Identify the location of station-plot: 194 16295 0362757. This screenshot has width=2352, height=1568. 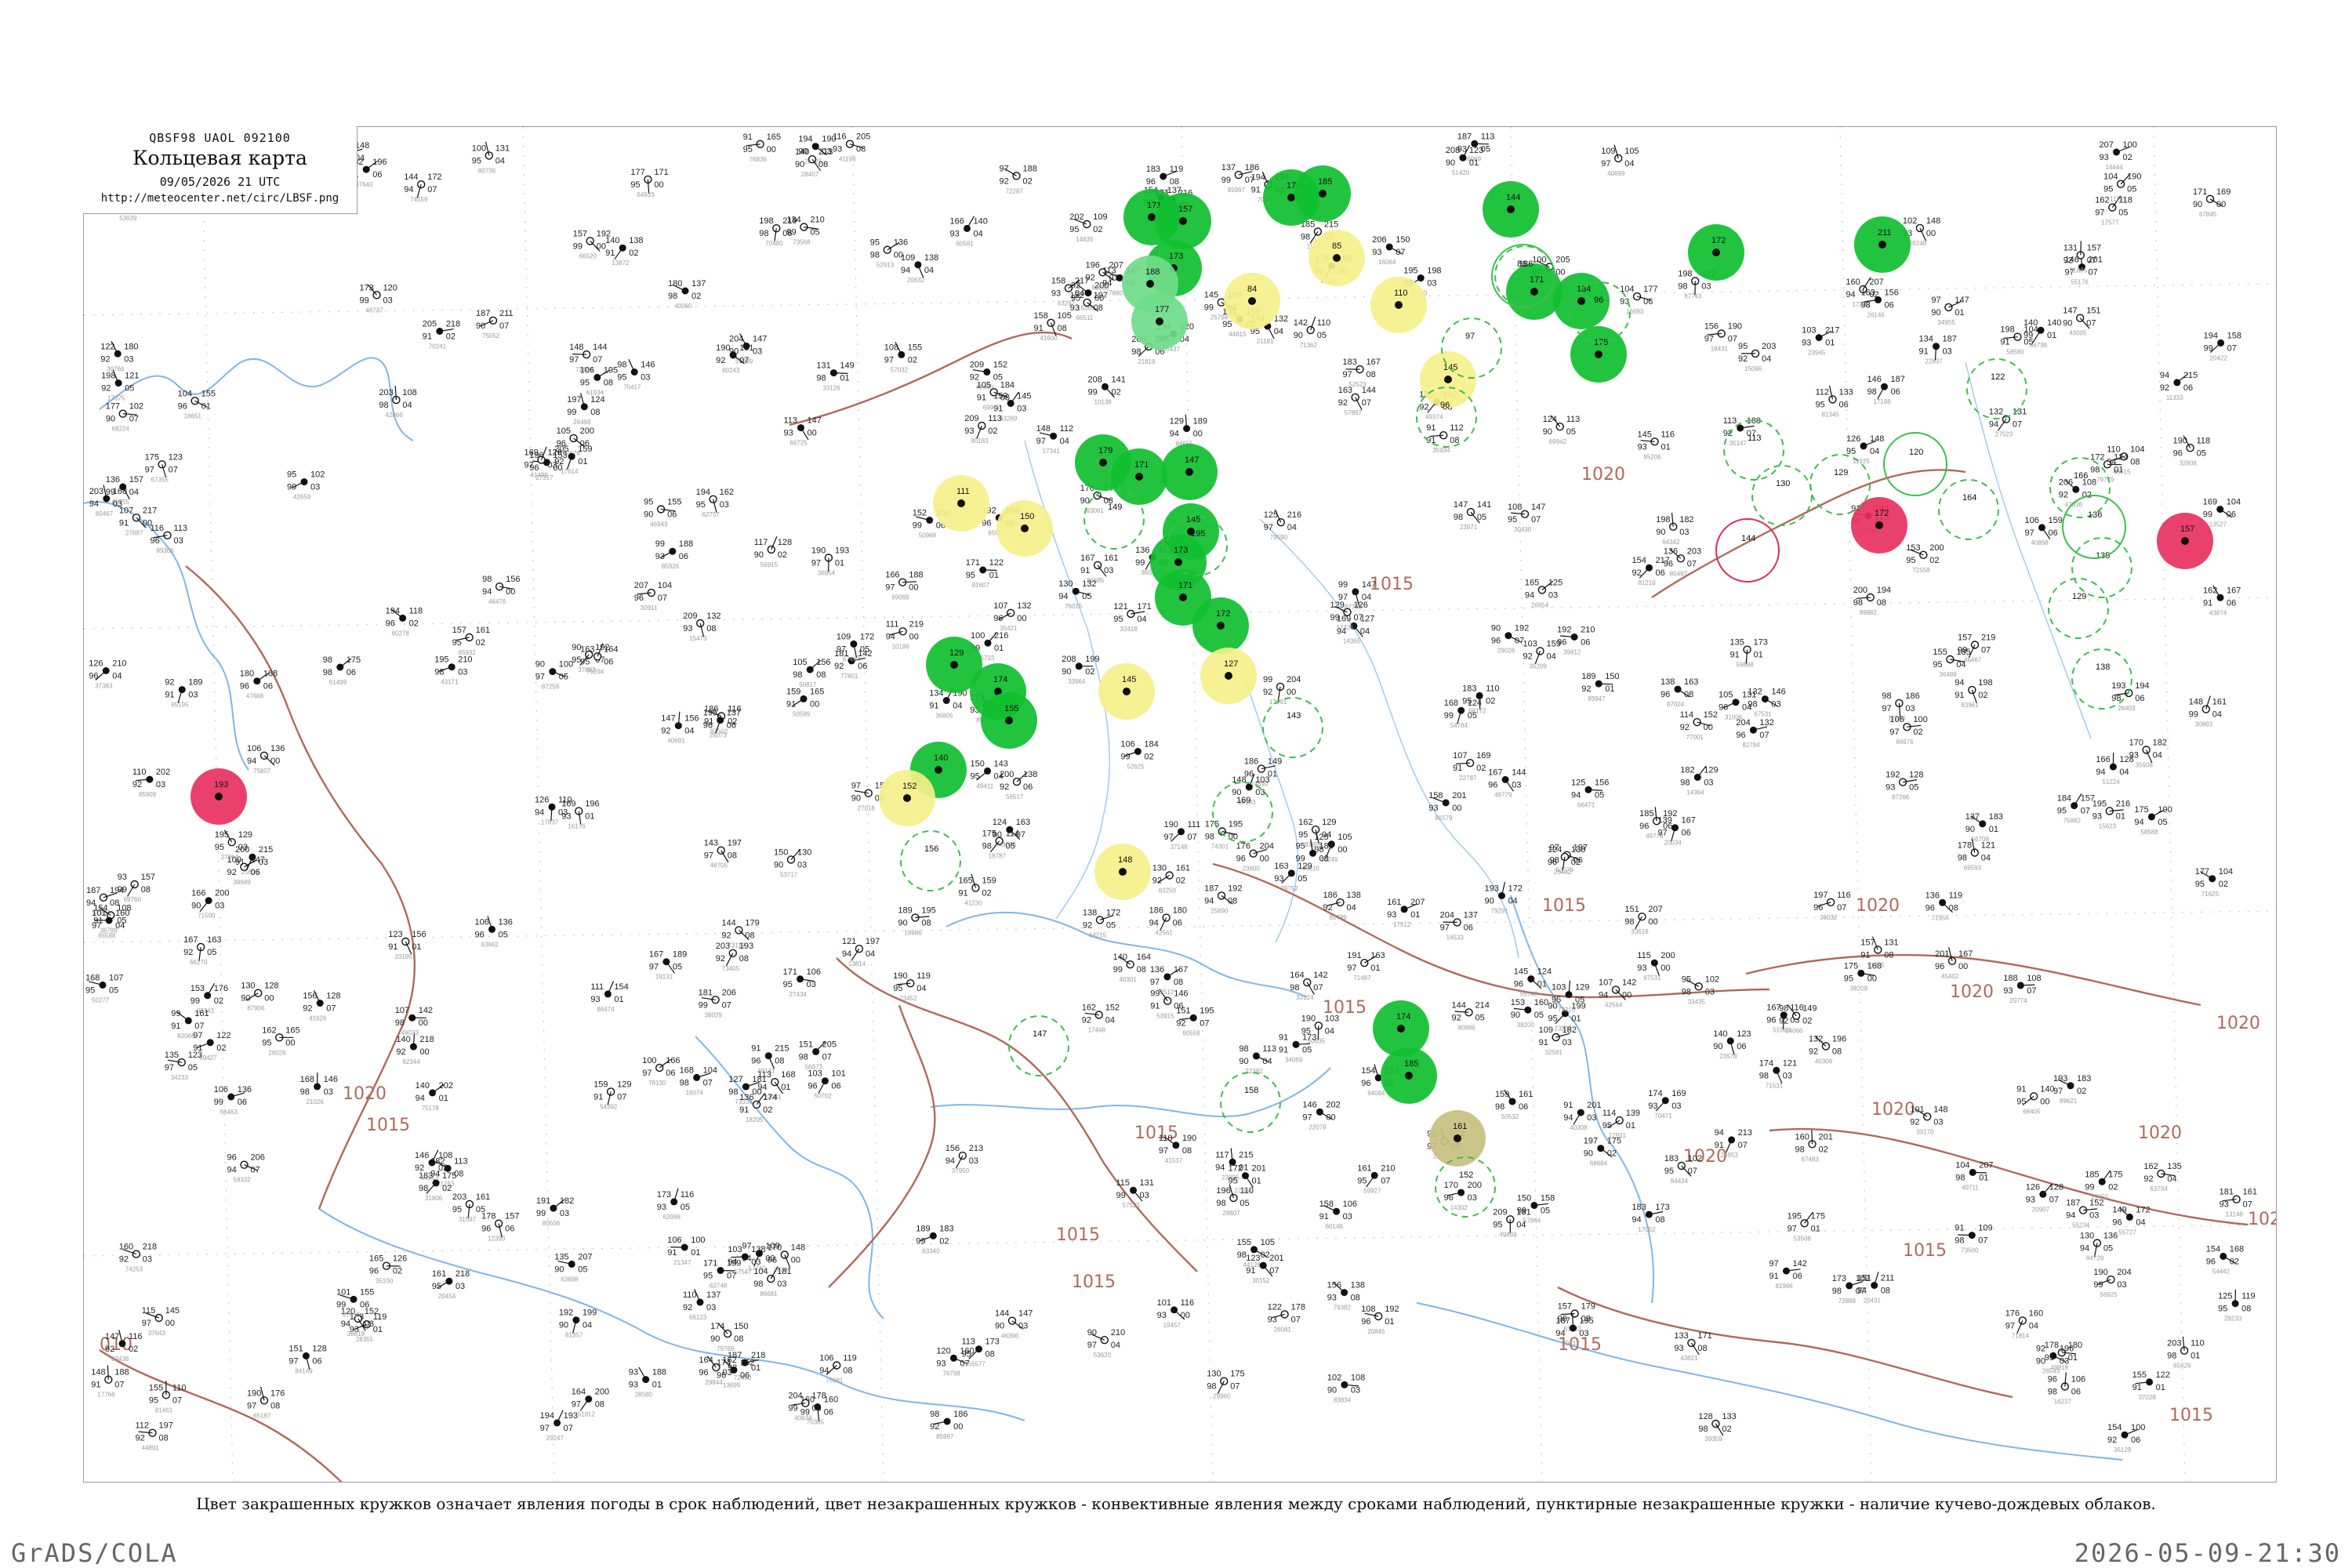
(715, 503).